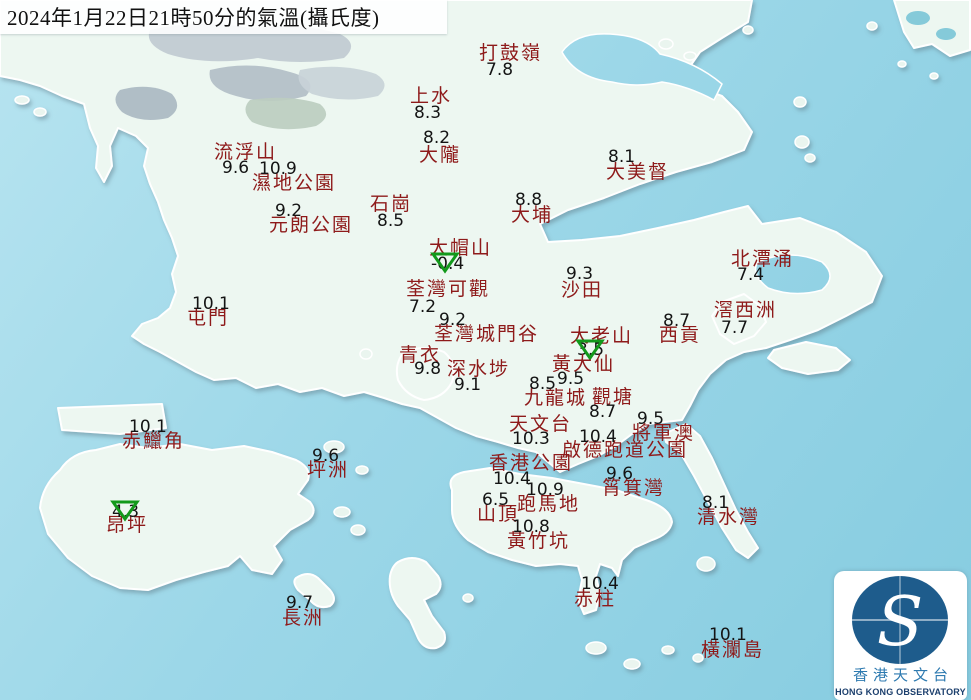  I want to click on station-temperature-value: 8.2, so click(437, 138).